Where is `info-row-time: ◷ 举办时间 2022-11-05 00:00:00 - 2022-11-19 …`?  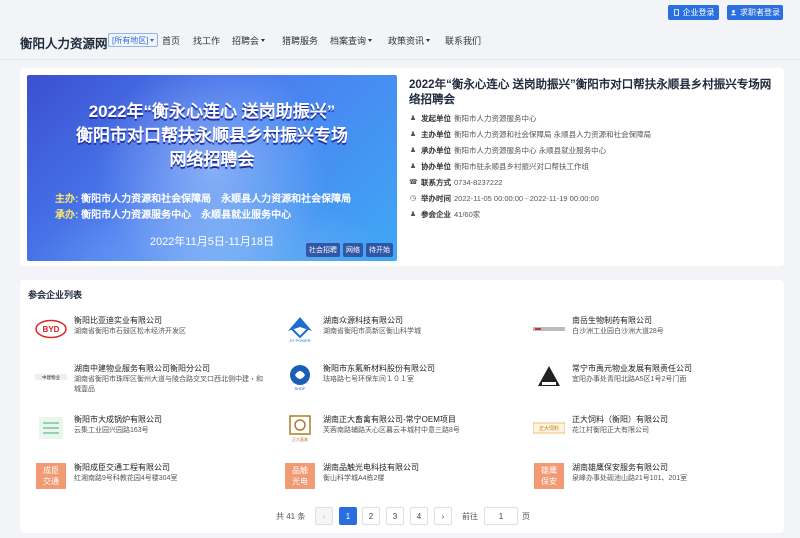 info-row-time: ◷ 举办时间 2022-11-05 00:00:00 - 2022-11-19 … is located at coordinates (504, 198).